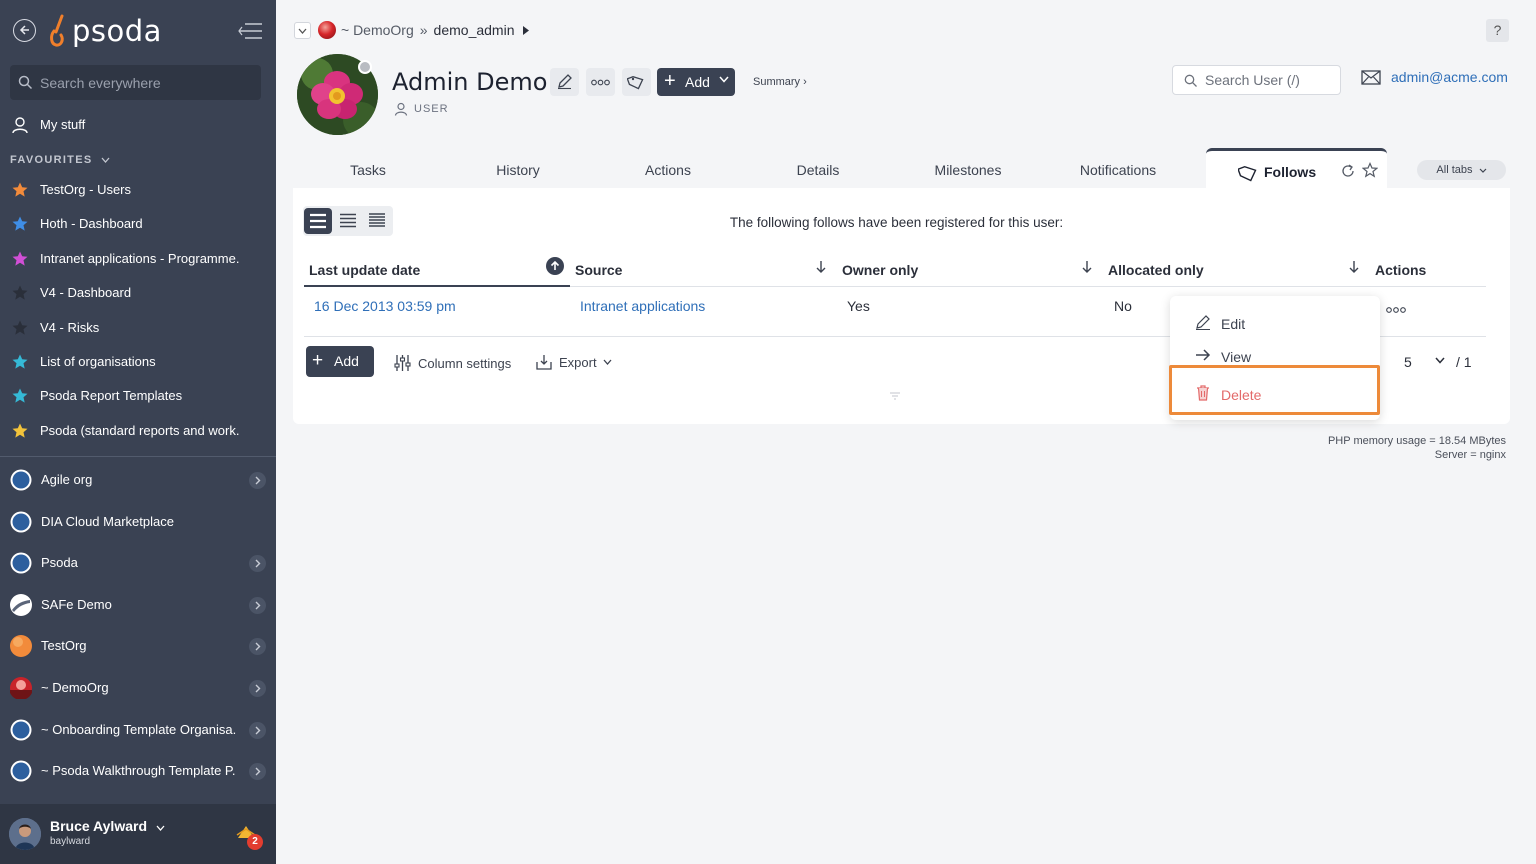 The height and width of the screenshot is (864, 1536). Describe the element at coordinates (98, 361) in the screenshot. I see `sidebar-favourite-label: List of organisations` at that location.